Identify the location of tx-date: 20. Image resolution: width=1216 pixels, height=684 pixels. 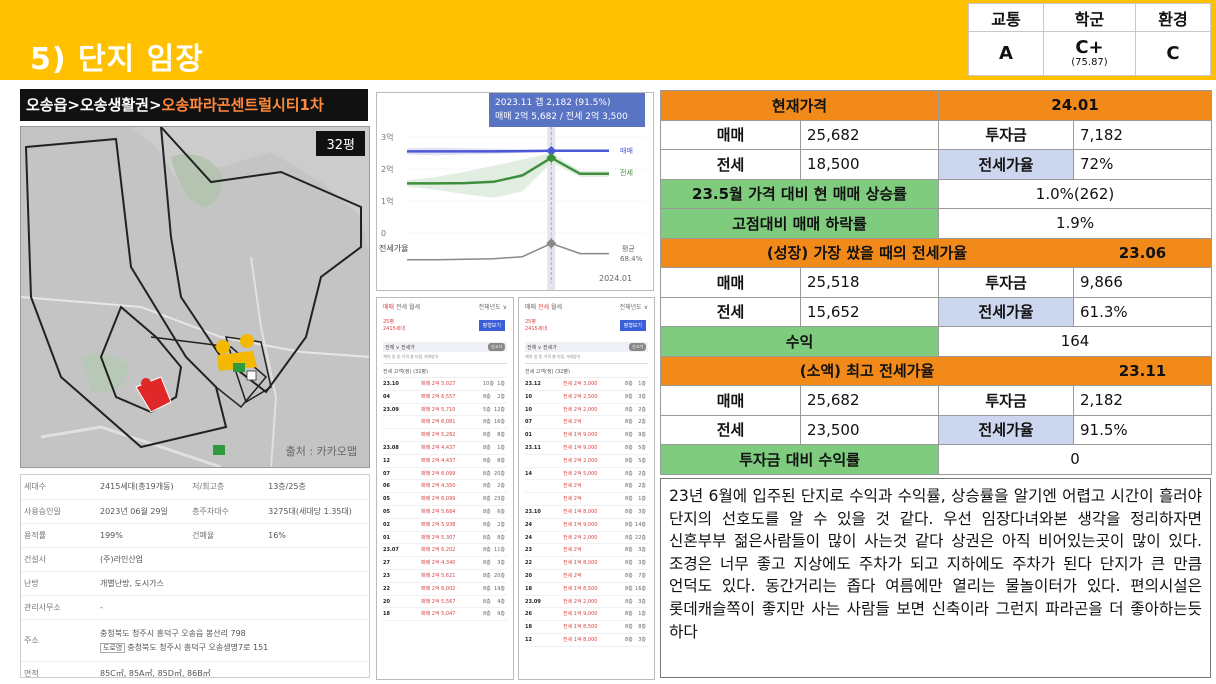
(528, 575).